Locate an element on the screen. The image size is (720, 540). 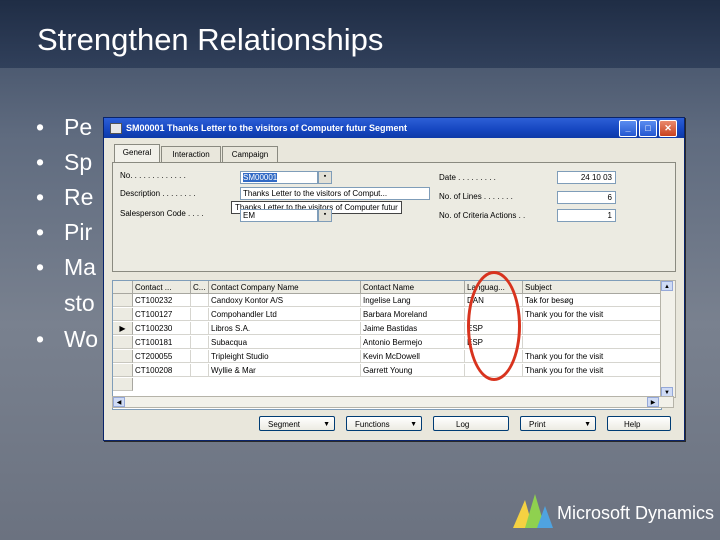
criteria-field: 1 is located at coordinates (586, 215).